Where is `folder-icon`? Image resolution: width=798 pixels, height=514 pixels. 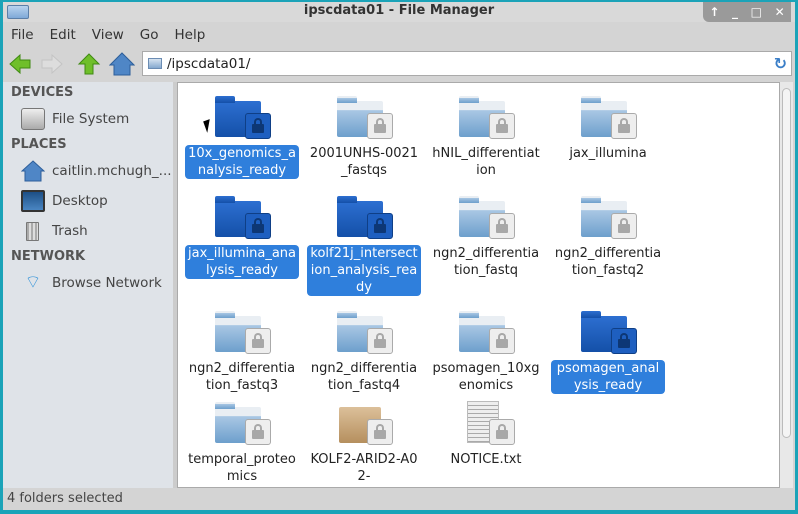 folder-icon is located at coordinates (155, 63).